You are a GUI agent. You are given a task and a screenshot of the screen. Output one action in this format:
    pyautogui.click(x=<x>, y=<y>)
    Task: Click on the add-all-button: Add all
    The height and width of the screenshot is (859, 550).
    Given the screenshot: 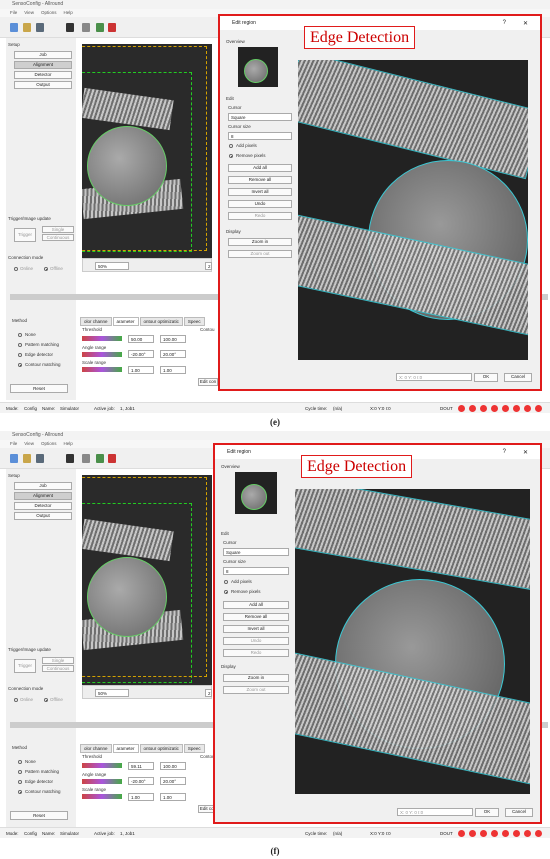 What is the action you would take?
    pyautogui.click(x=260, y=168)
    